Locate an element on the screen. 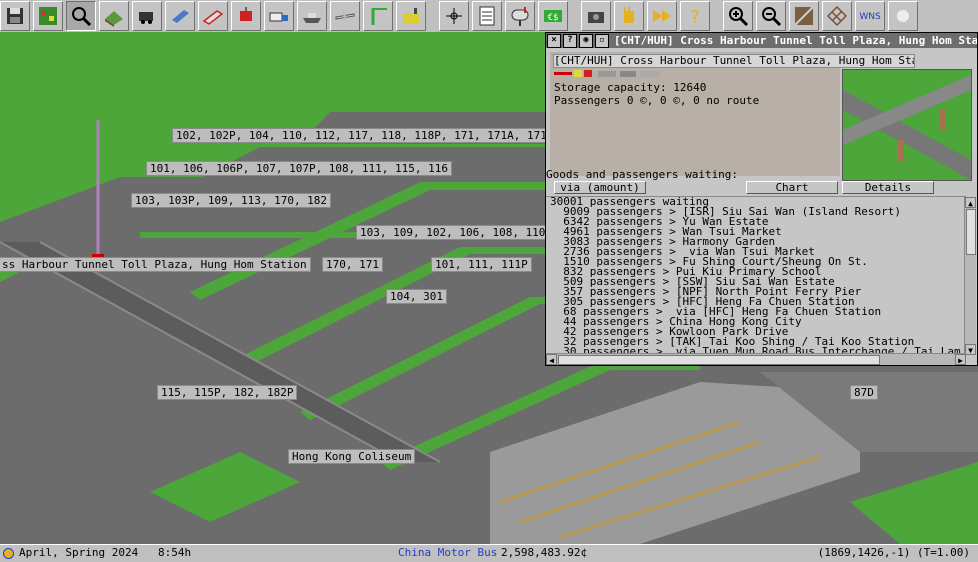 This screenshot has height=562, width=978. compass-icon: WNS is located at coordinates (870, 16).